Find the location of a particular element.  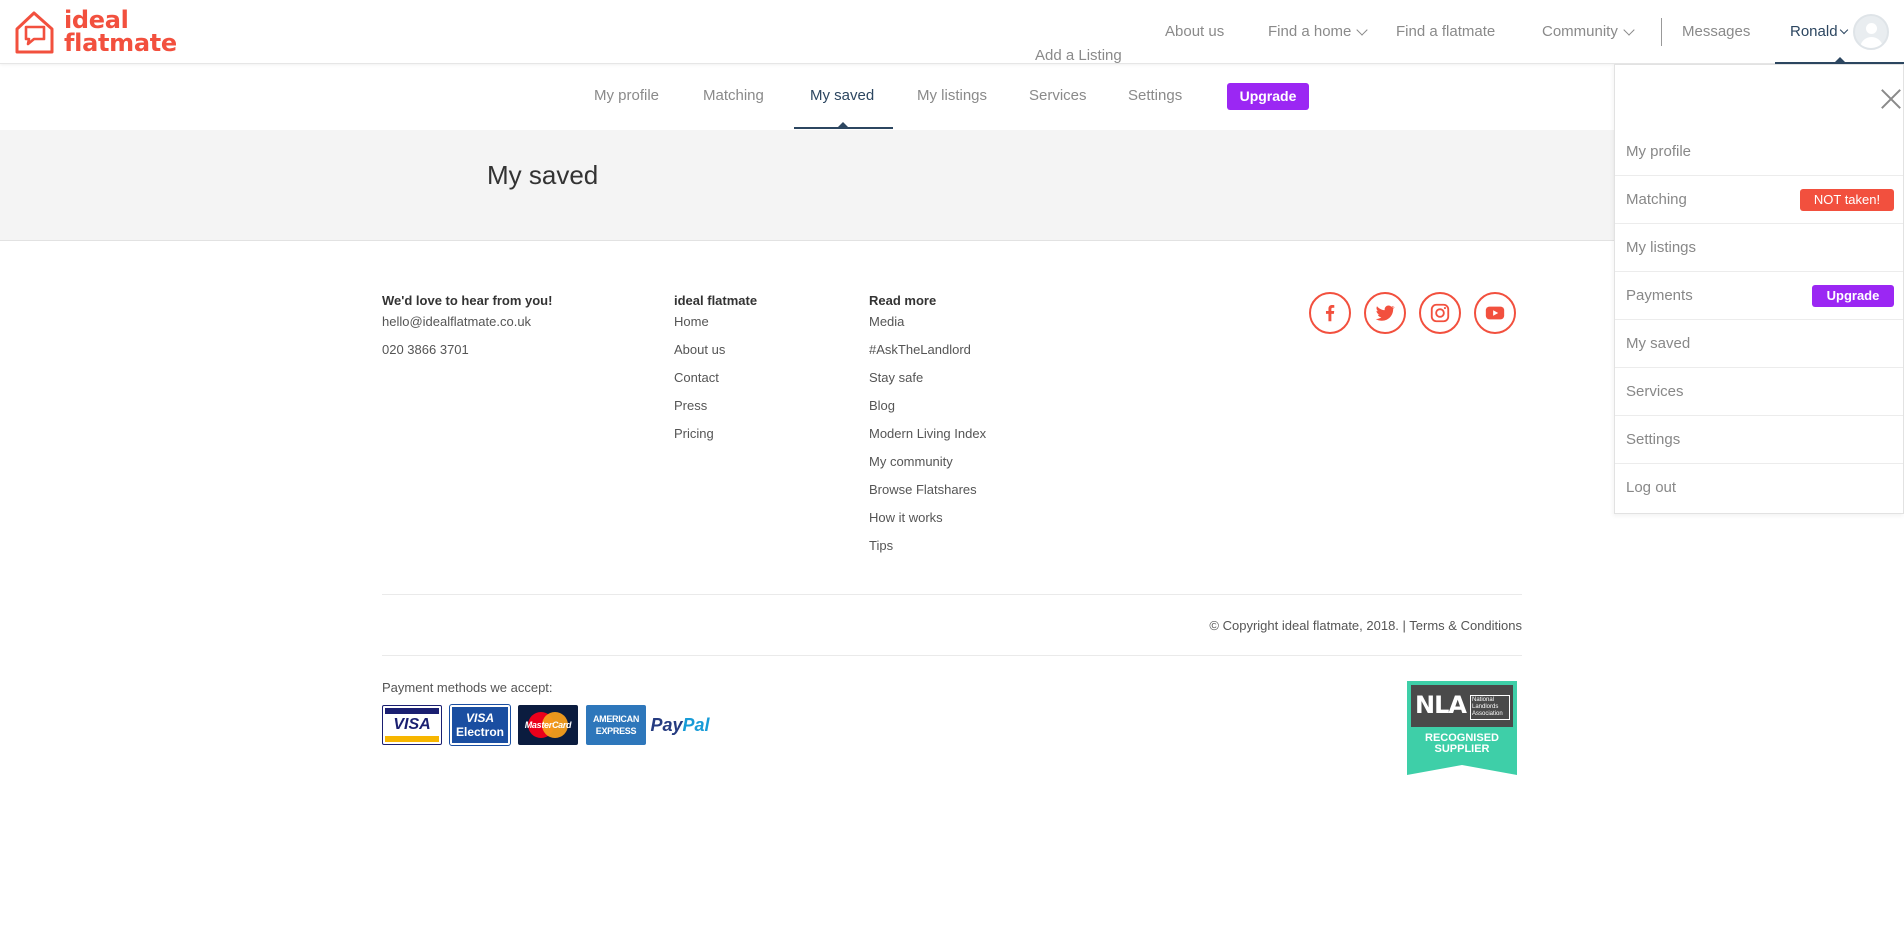

tab-services: Services is located at coordinates (1058, 95).